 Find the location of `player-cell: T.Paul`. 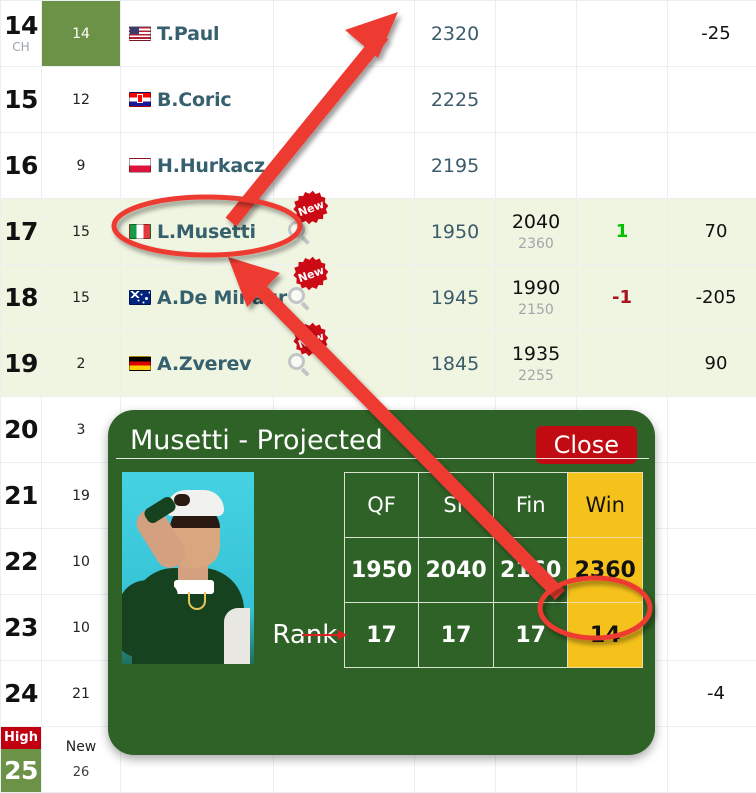

player-cell: T.Paul is located at coordinates (197, 34).